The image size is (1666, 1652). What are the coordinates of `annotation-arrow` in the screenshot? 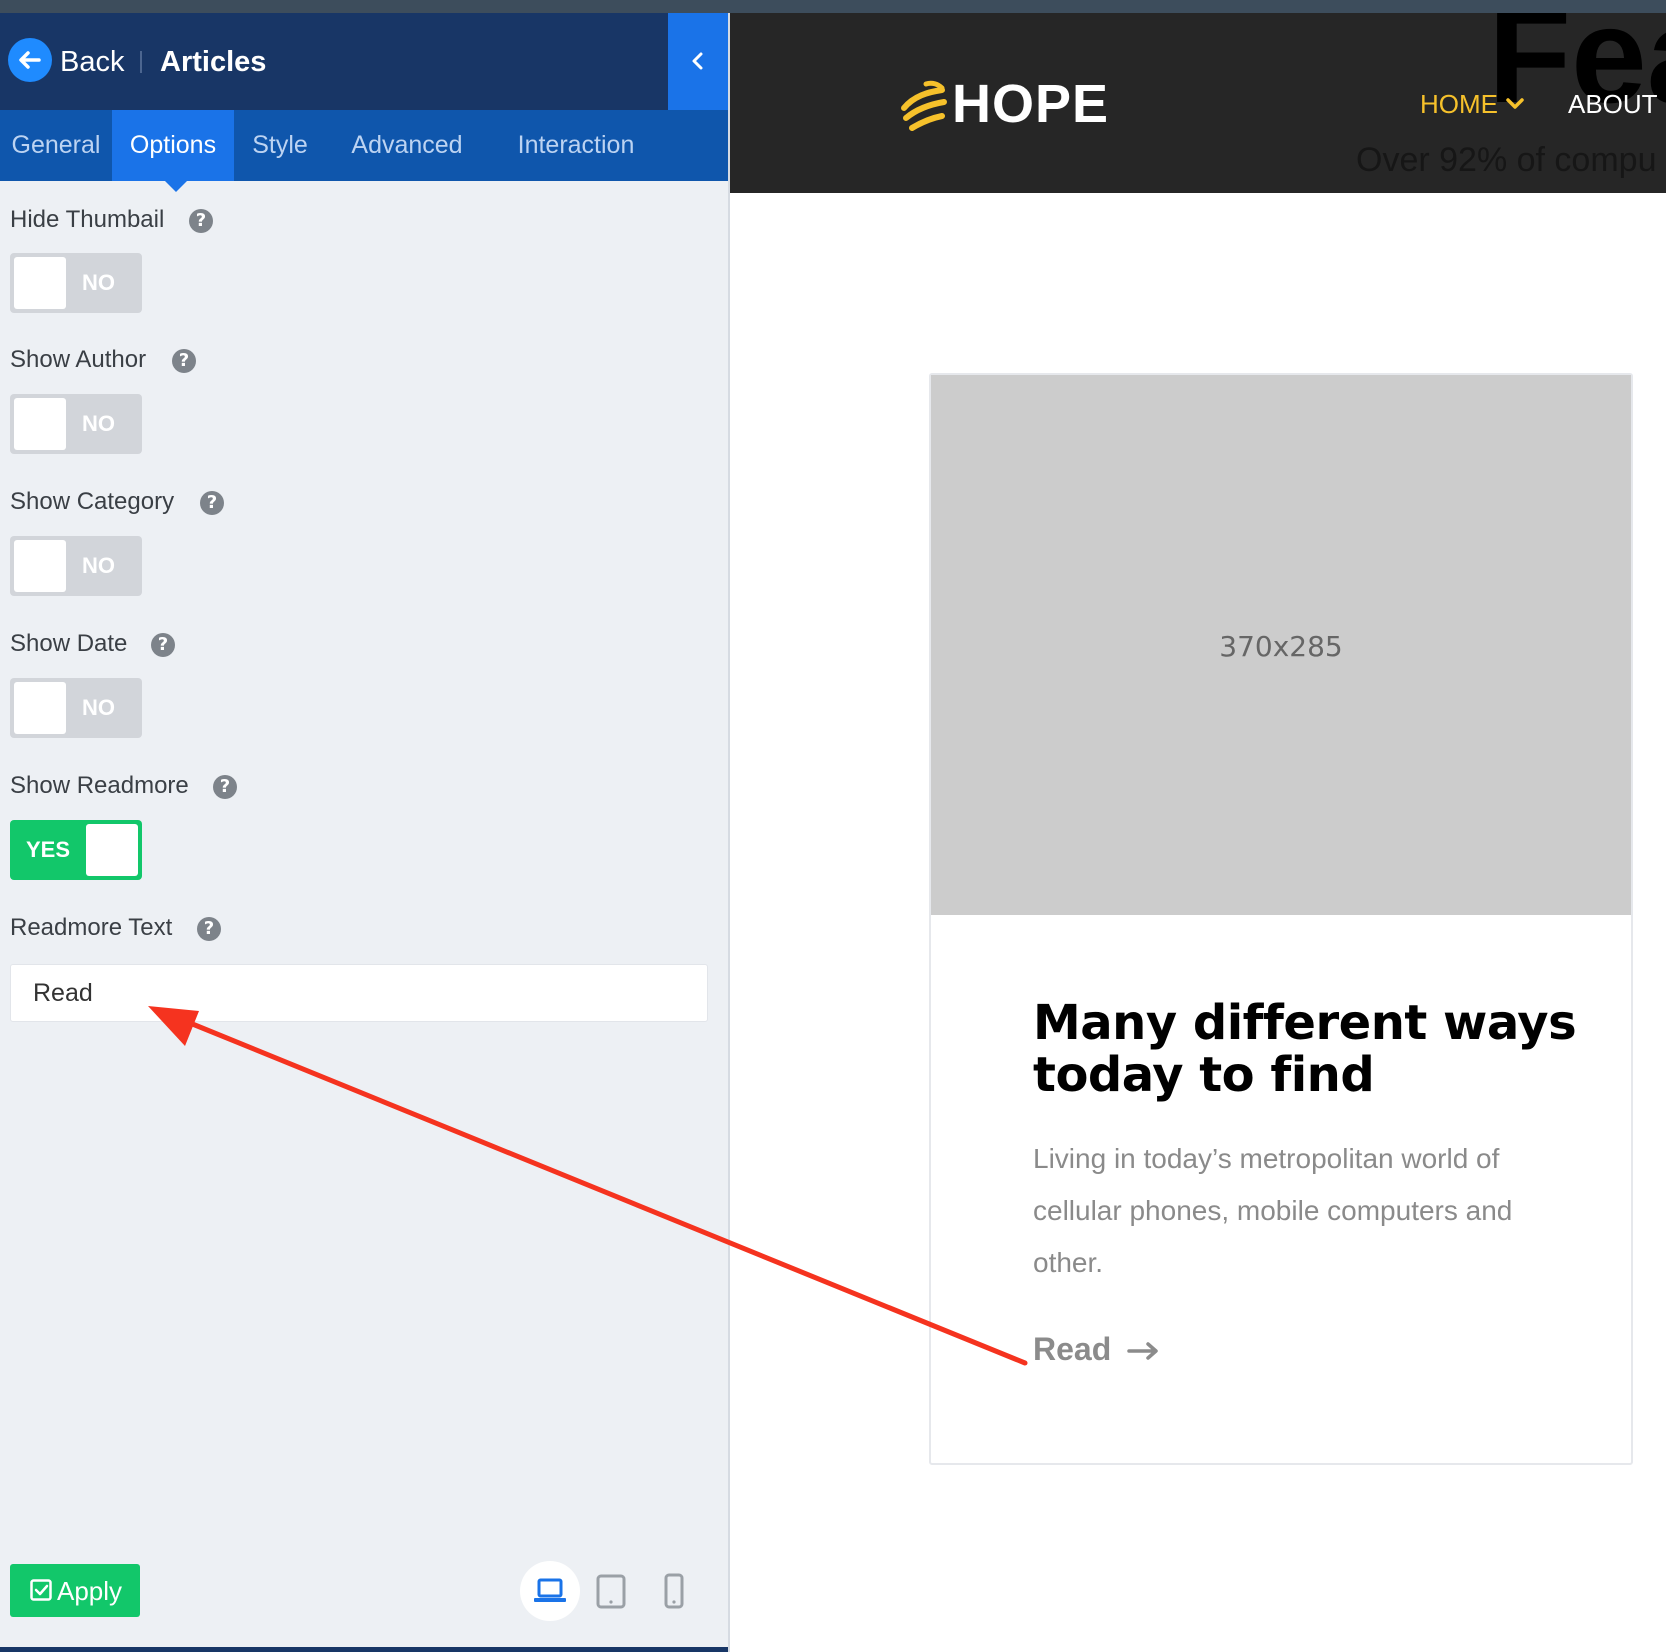 It's located at (588, 1186).